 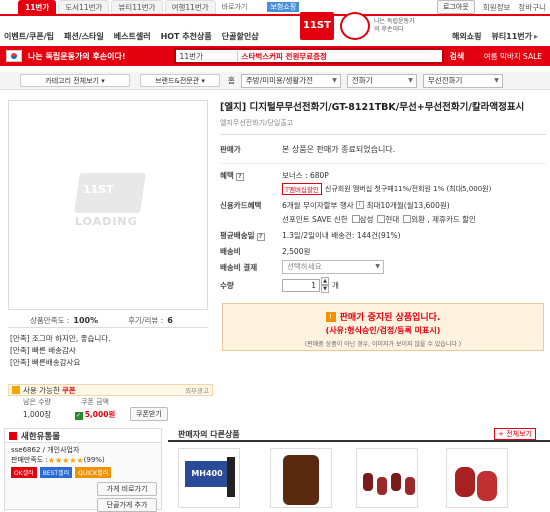 I want to click on shipping-pay-label: 배송비 결제, so click(x=239, y=267).